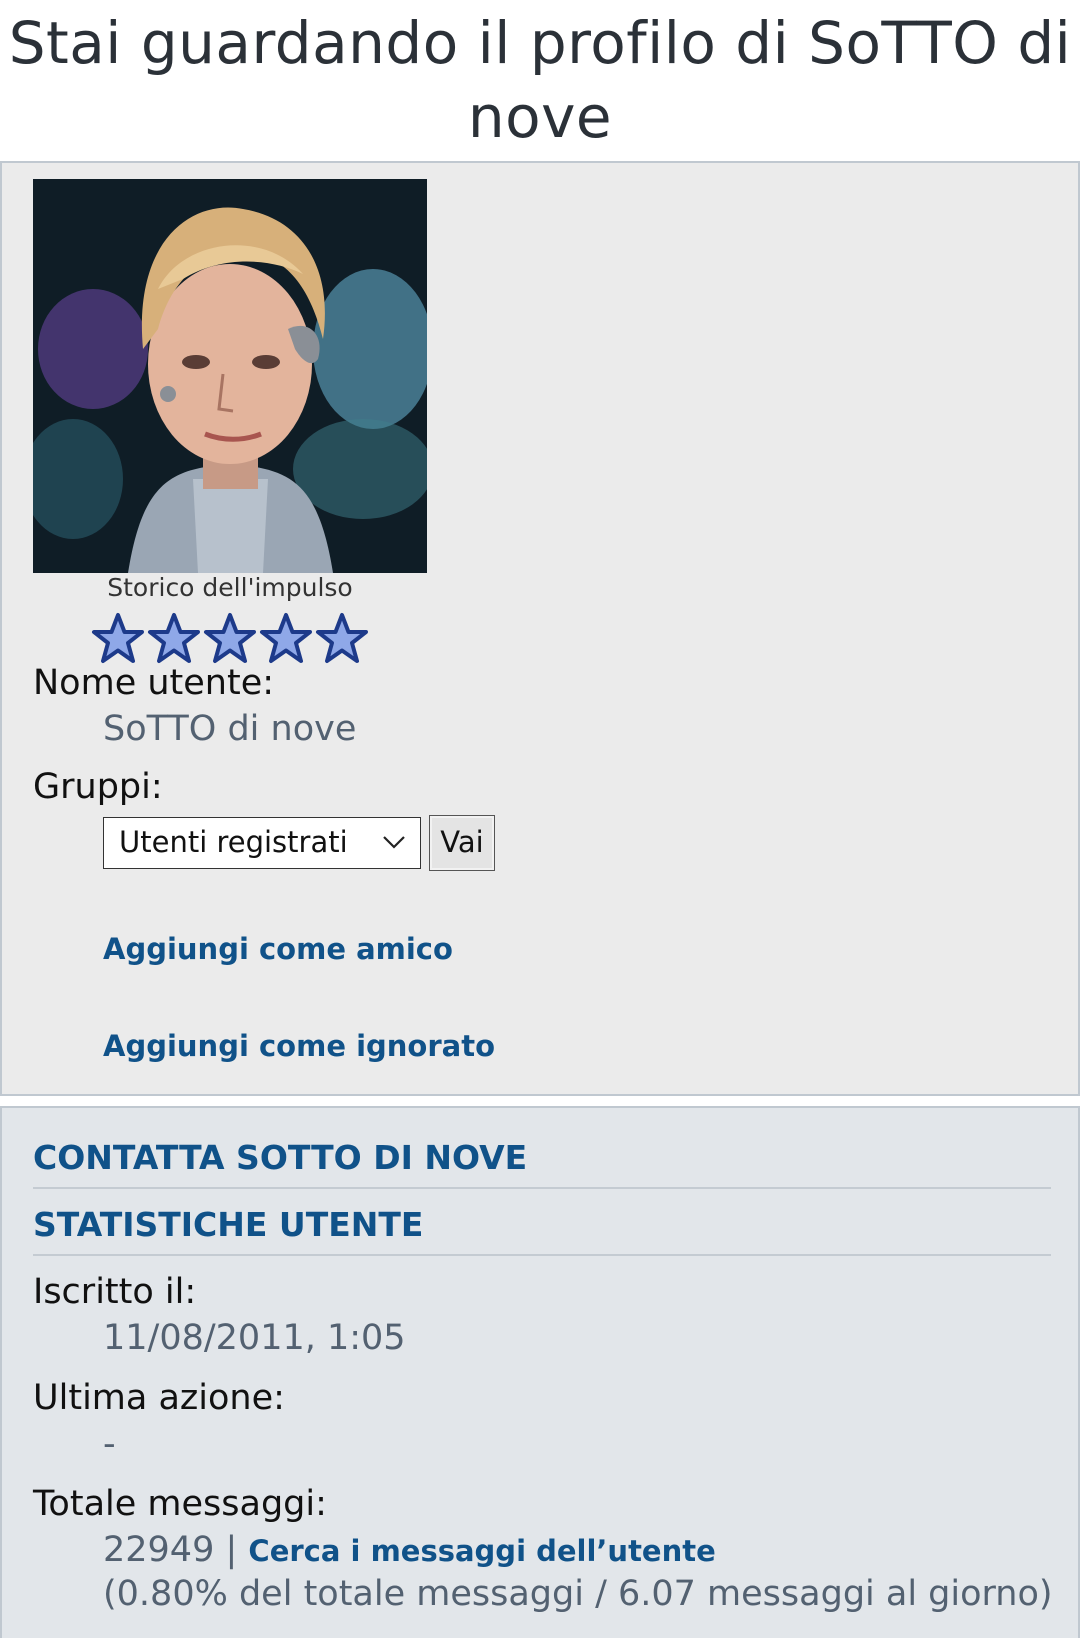  What do you see at coordinates (98, 787) in the screenshot?
I see `groups-label: Gruppi:` at bounding box center [98, 787].